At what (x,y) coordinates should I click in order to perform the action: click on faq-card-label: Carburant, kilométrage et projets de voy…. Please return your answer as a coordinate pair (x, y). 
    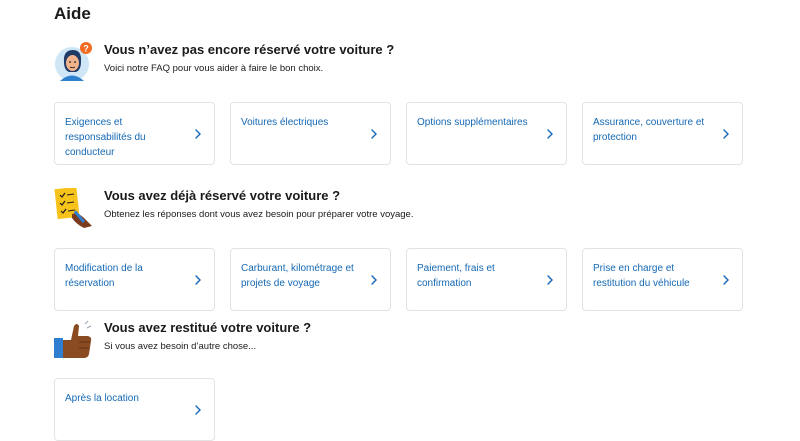
    Looking at the image, I should click on (297, 276).